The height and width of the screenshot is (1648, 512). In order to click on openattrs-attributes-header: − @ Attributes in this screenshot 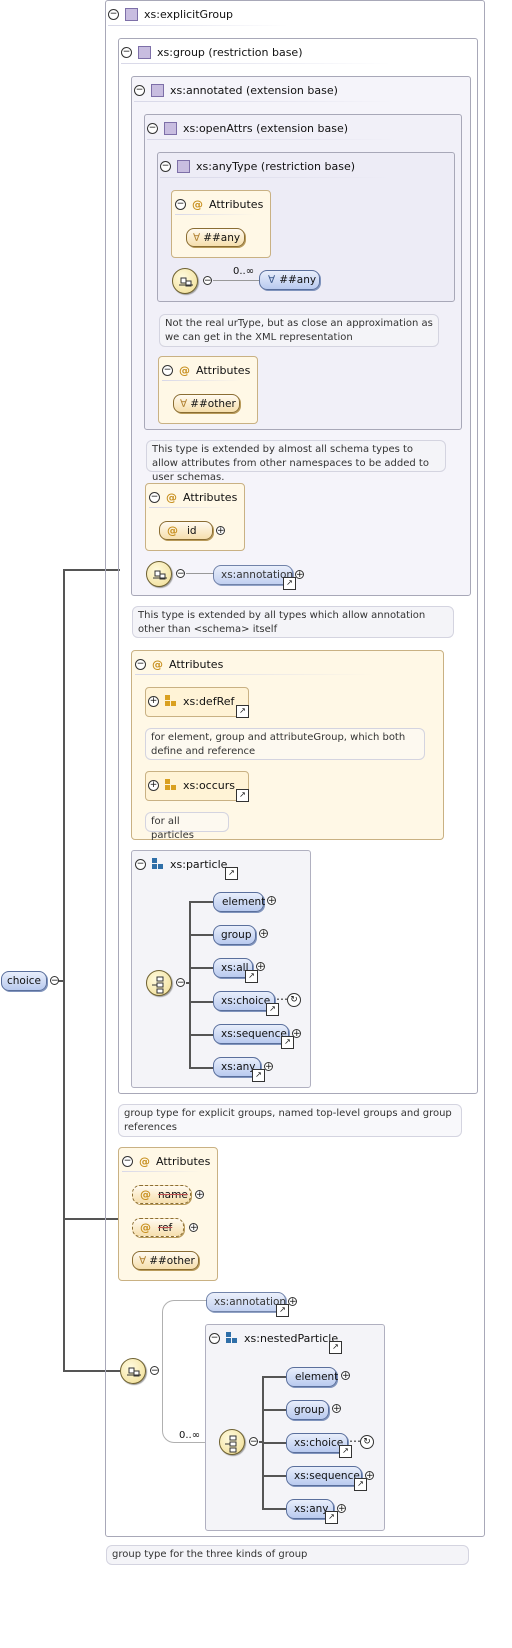, I will do `click(206, 370)`.